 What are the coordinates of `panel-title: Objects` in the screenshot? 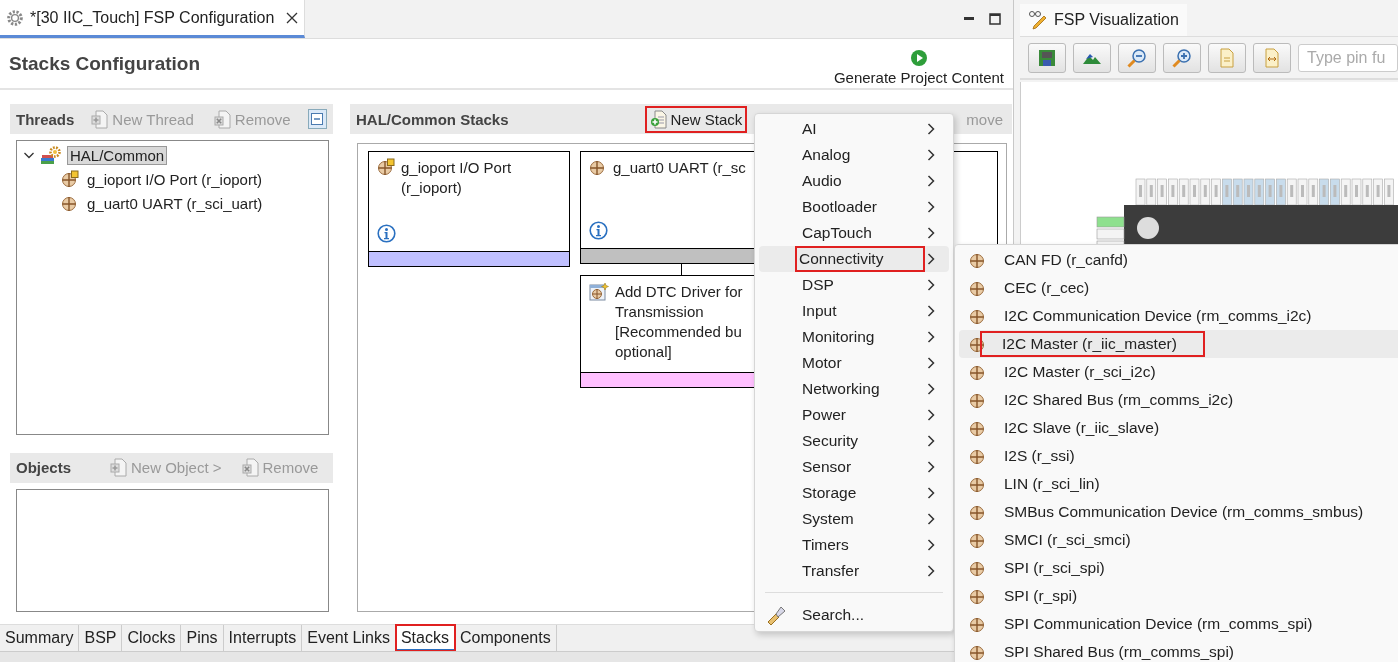 It's located at (44, 468).